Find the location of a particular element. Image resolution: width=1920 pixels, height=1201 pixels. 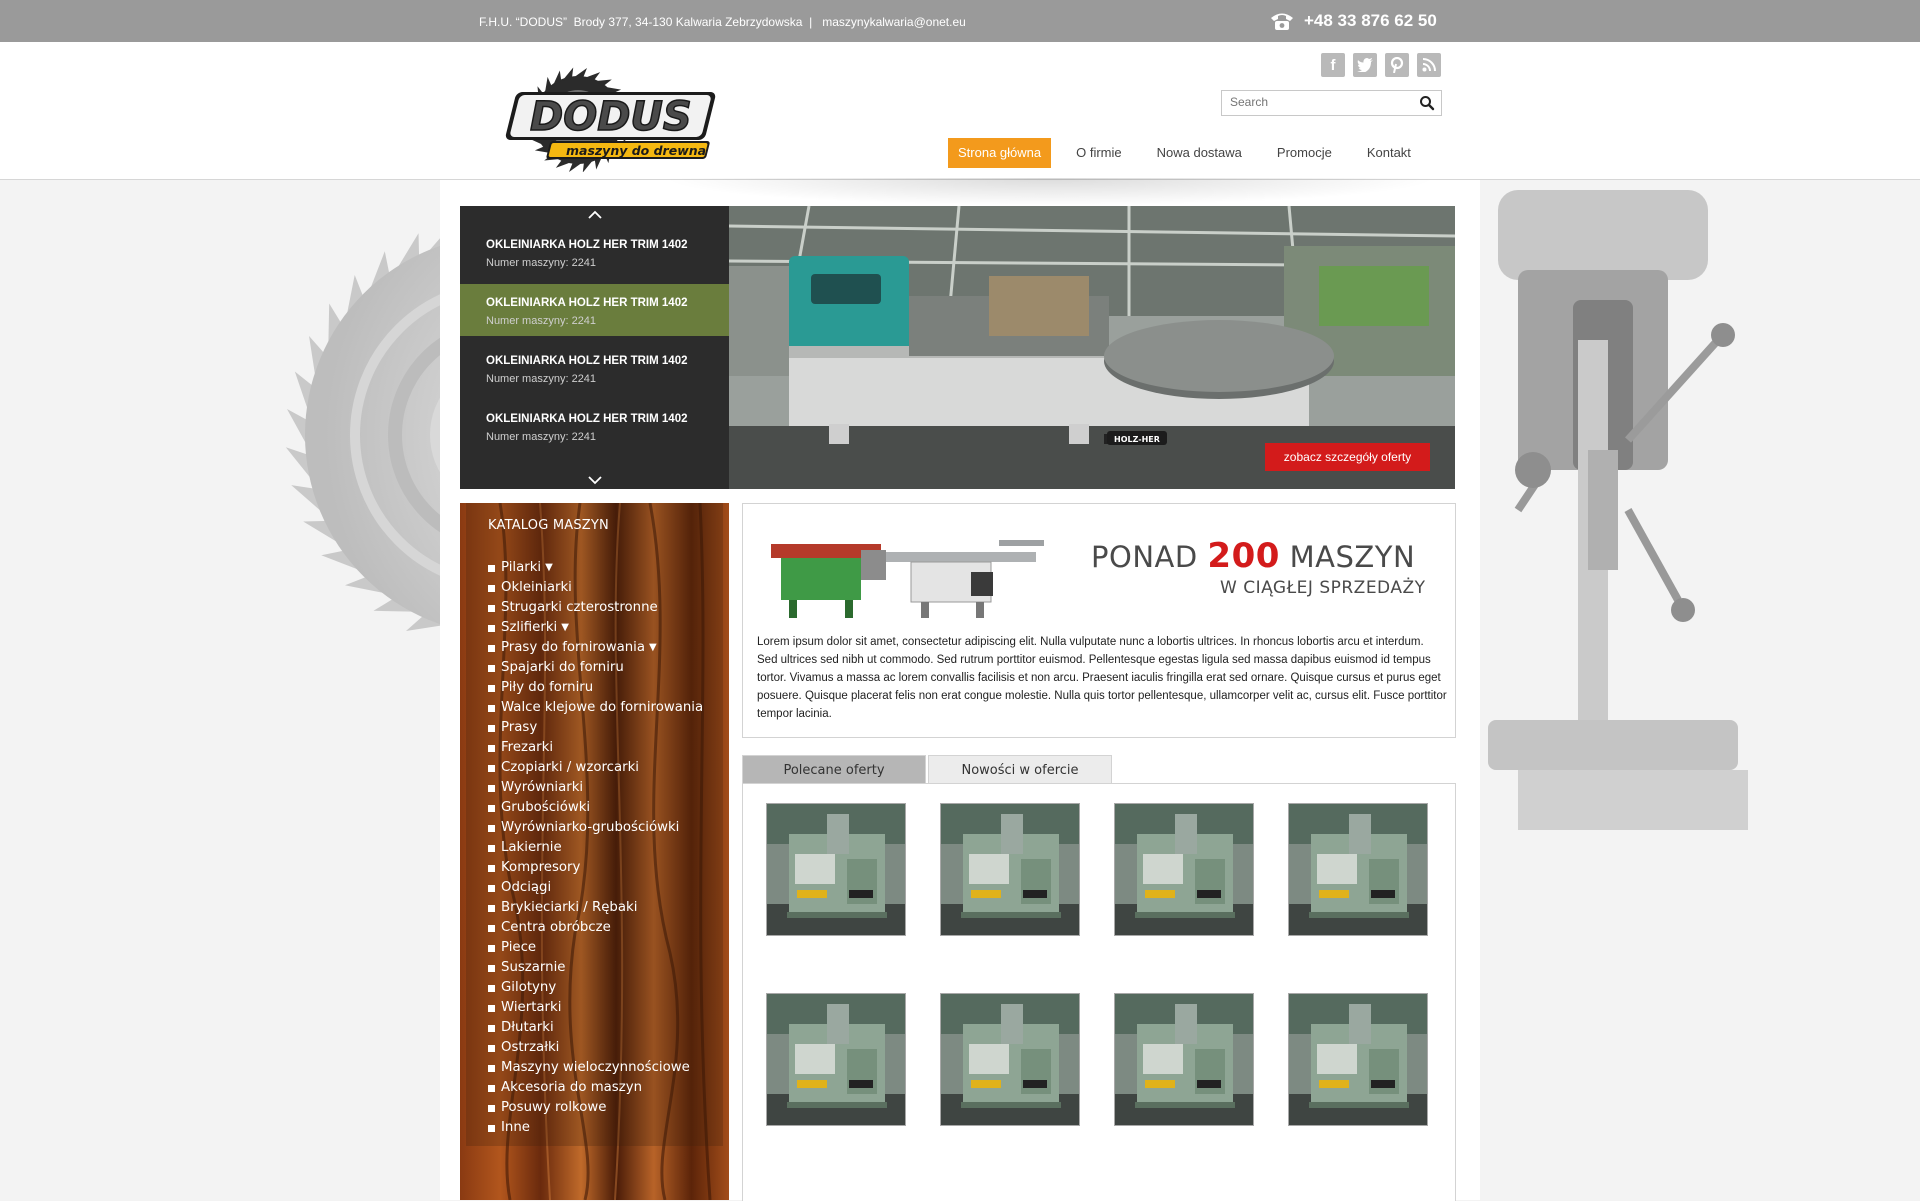

catalog-item: Ostrzałki is located at coordinates (595, 1048).